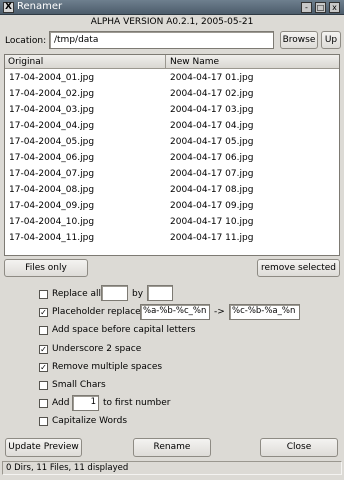 This screenshot has height=480, width=344. I want to click on add-space-capitals-checkbox, so click(43, 330).